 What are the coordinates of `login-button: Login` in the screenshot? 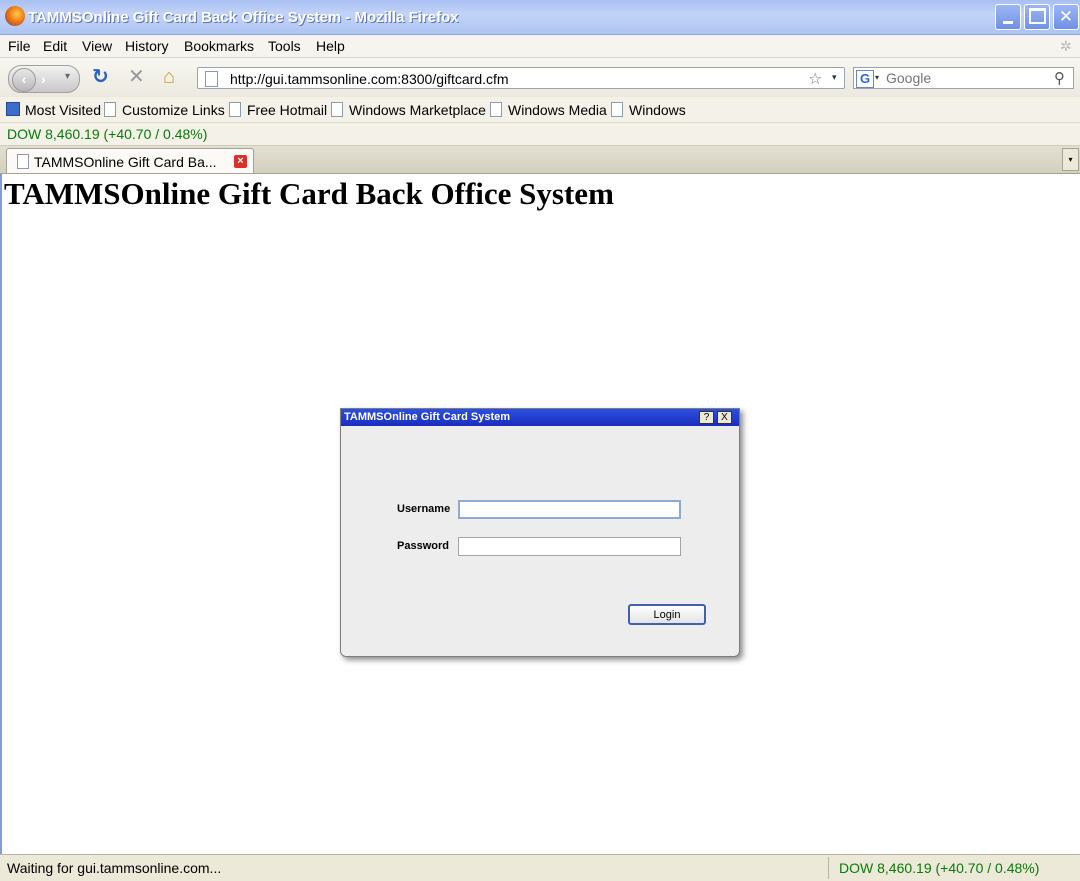 It's located at (667, 614).